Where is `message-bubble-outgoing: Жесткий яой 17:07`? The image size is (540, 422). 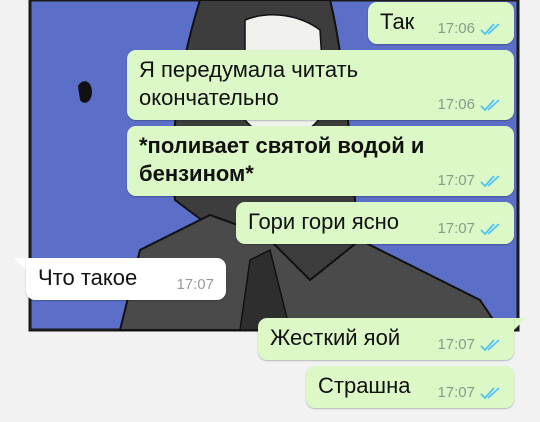 message-bubble-outgoing: Жесткий яой 17:07 is located at coordinates (386, 339).